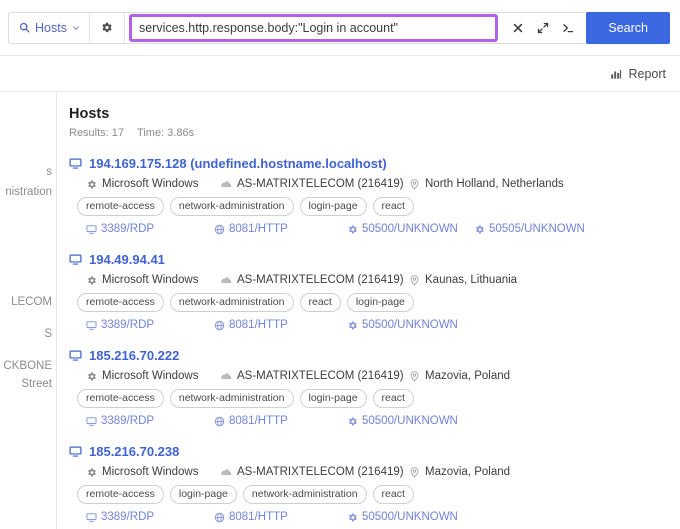 This screenshot has height=529, width=680. I want to click on host-location: North Holland, Netherlands, so click(486, 184).